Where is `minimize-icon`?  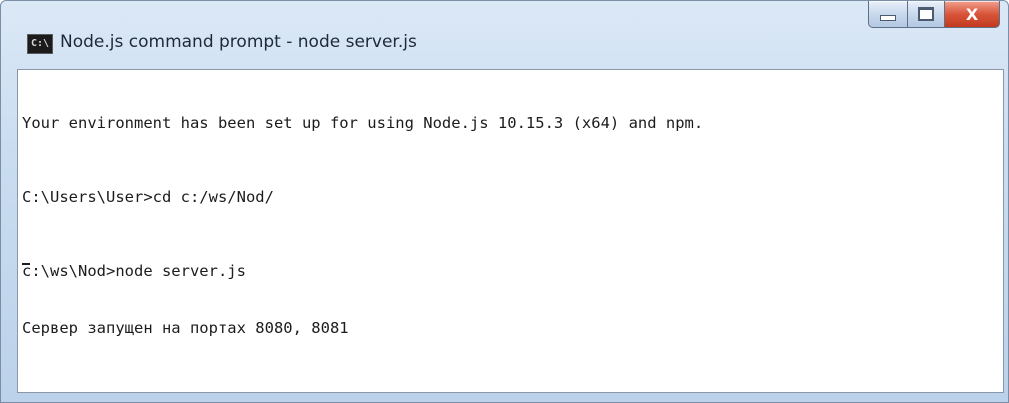 minimize-icon is located at coordinates (888, 18).